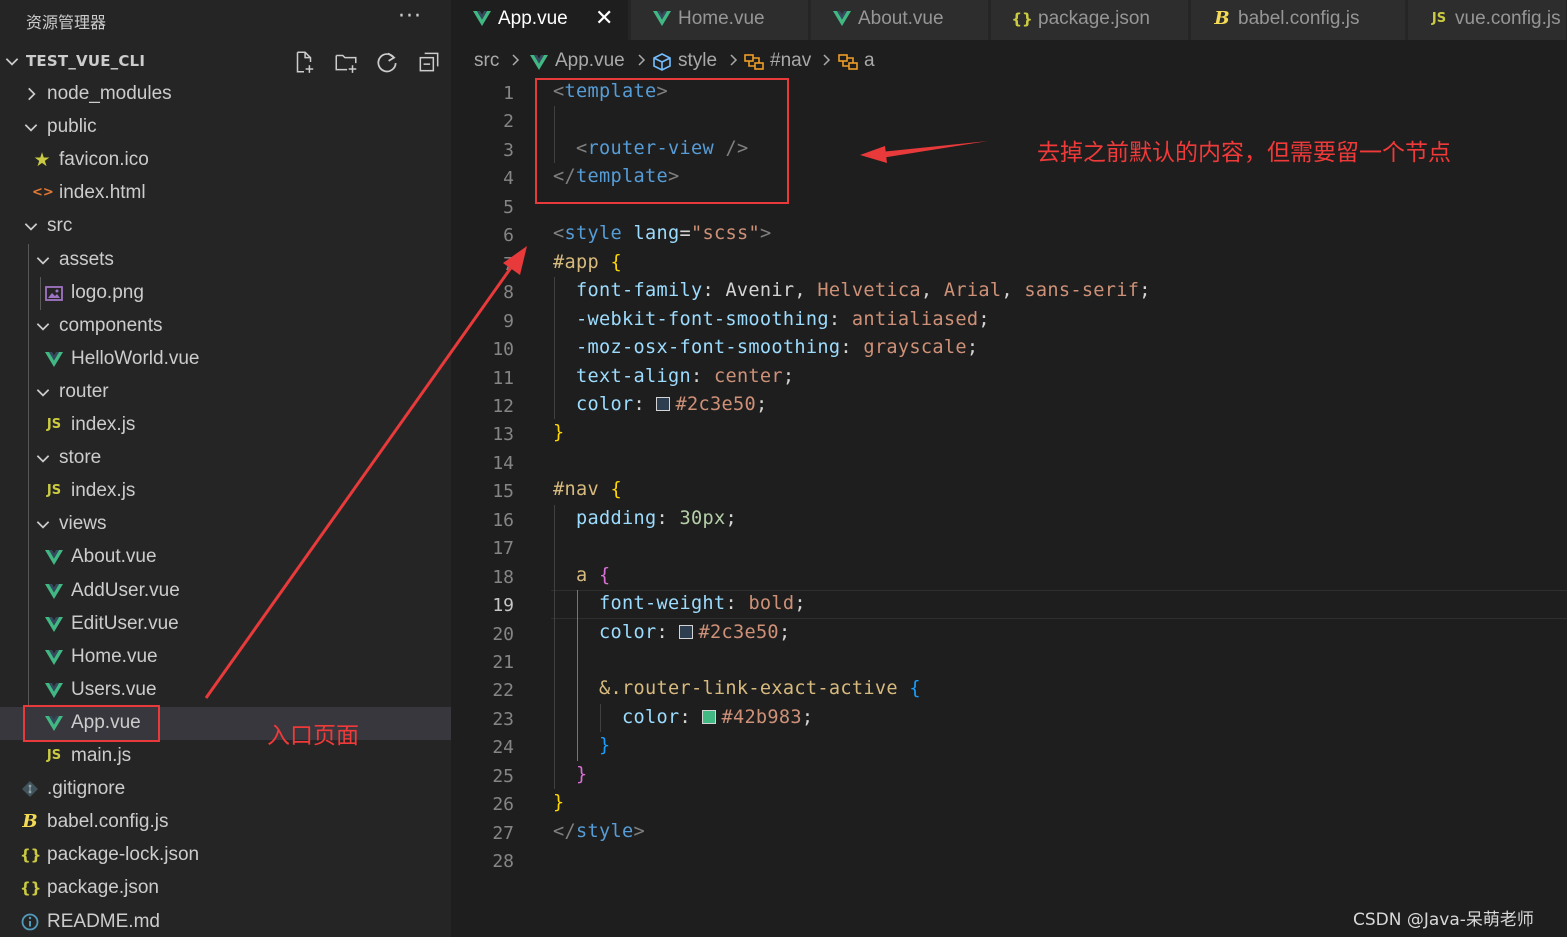 The width and height of the screenshot is (1567, 937). Describe the element at coordinates (83, 524) in the screenshot. I see `tree-item-label: views` at that location.